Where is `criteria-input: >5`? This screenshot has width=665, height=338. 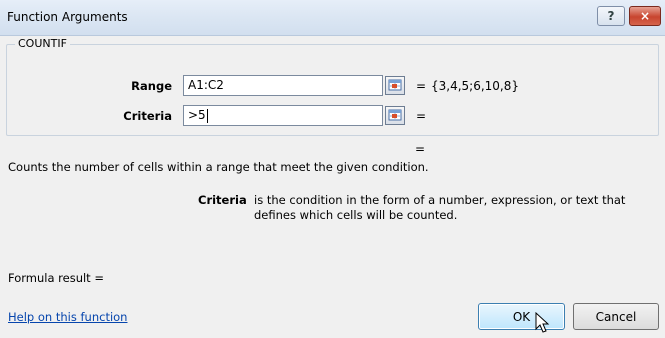 criteria-input: >5 is located at coordinates (283, 115).